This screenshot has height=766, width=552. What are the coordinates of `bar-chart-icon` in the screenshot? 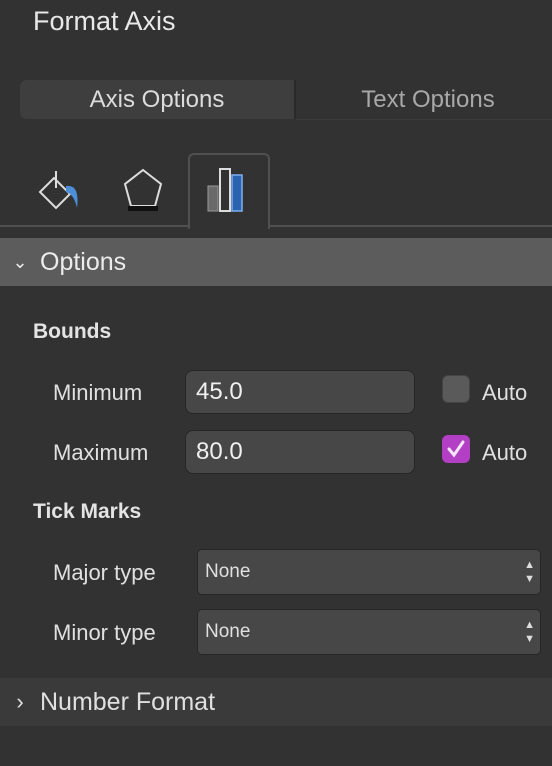 It's located at (228, 190).